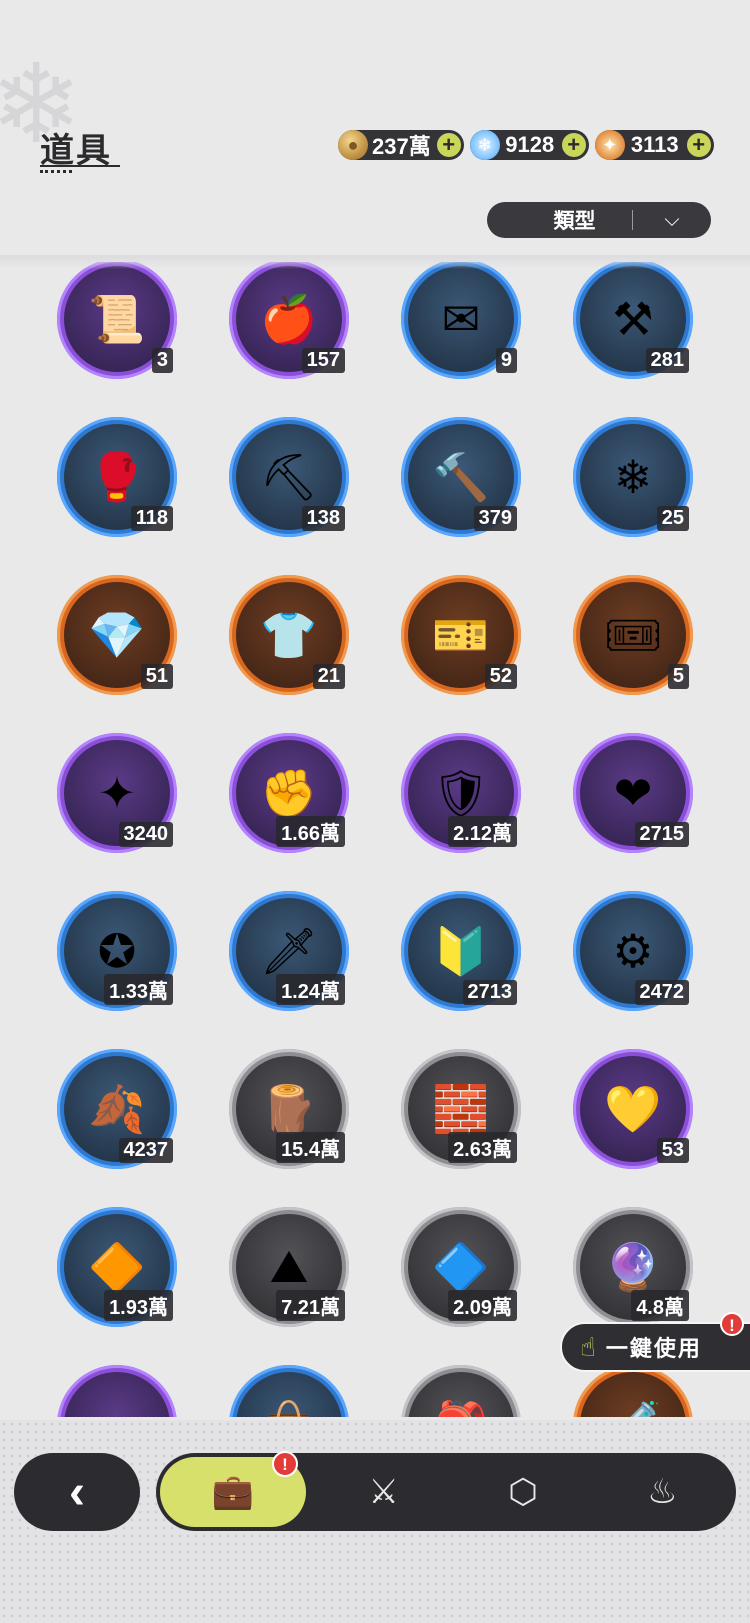  I want to click on item-count: 138, so click(323, 518).